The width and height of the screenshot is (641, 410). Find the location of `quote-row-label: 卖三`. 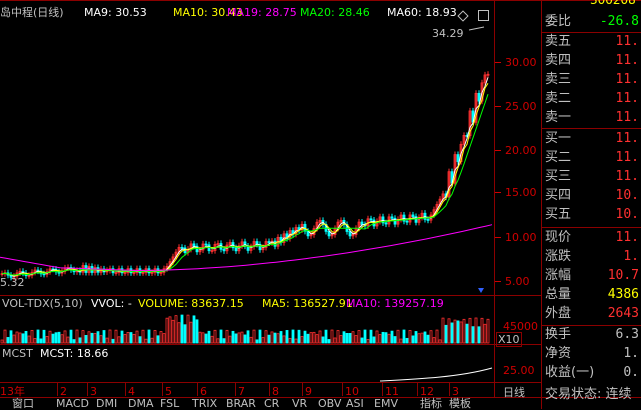

quote-row-label: 卖三 is located at coordinates (558, 79).